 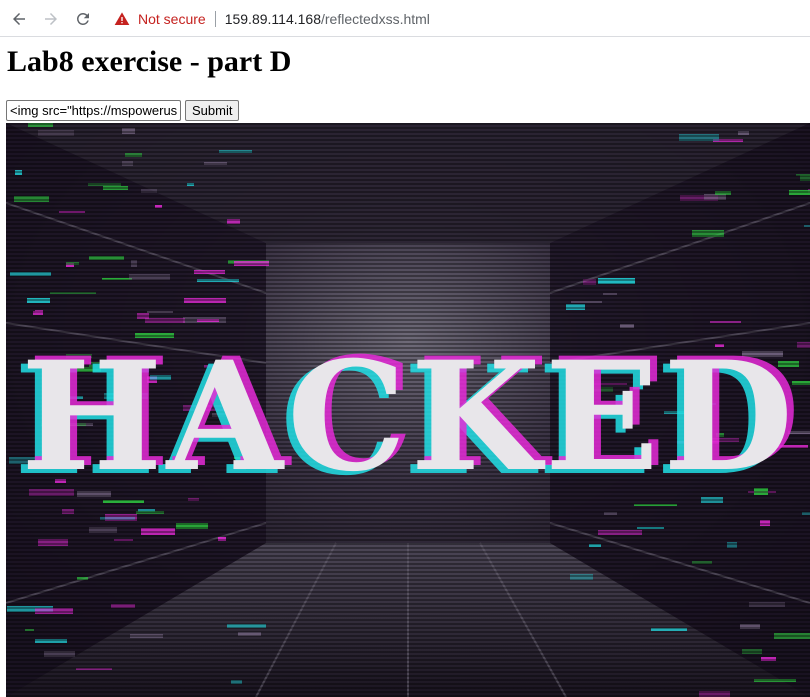 I want to click on payload-input, so click(x=93, y=110).